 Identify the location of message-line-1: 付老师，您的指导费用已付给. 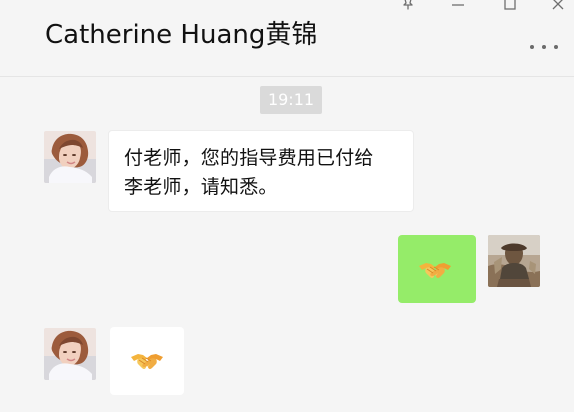
(249, 158).